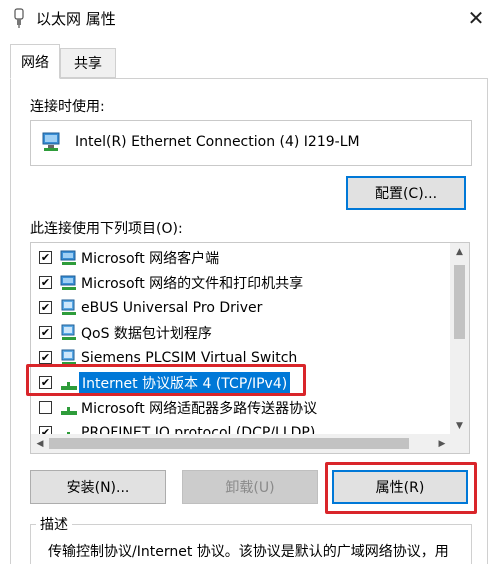 This screenshot has width=500, height=564. Describe the element at coordinates (250, 18) in the screenshot. I see `title-bar: 以太网 属性 ✕` at that location.